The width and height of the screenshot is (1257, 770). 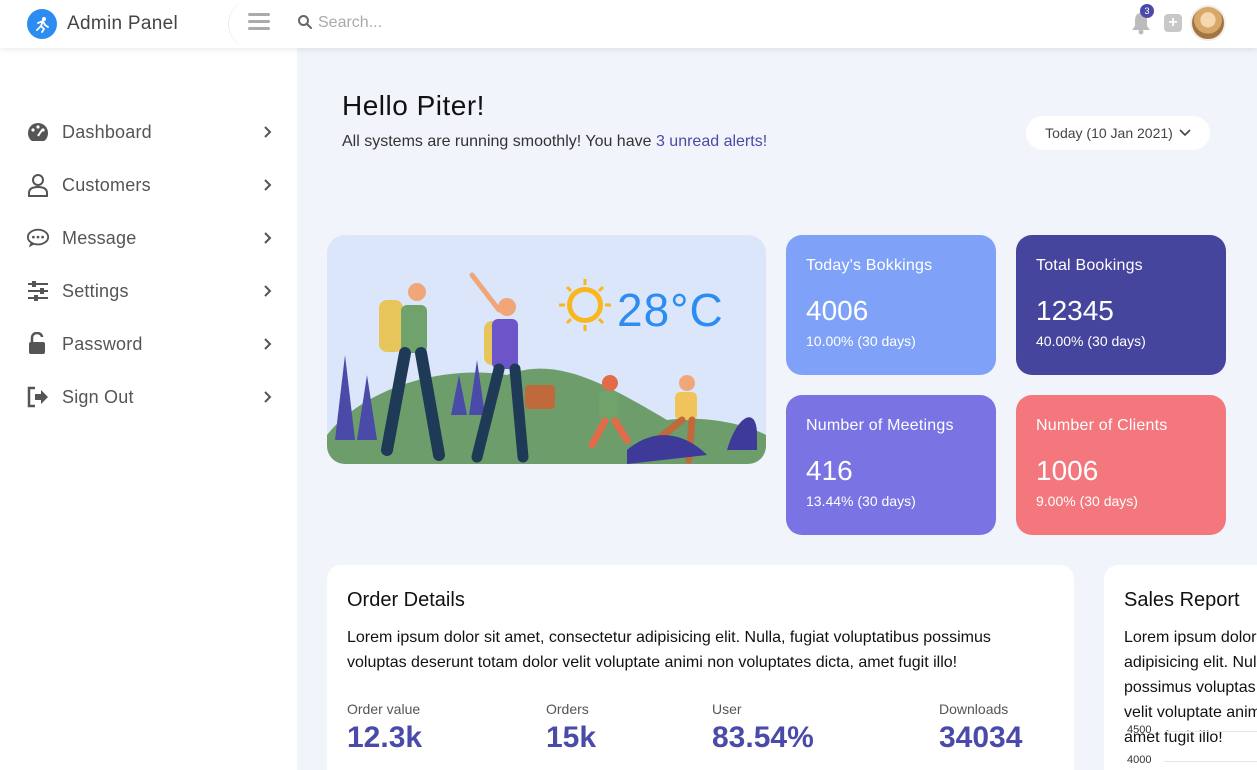 I want to click on stat-value: 416, so click(x=829, y=470).